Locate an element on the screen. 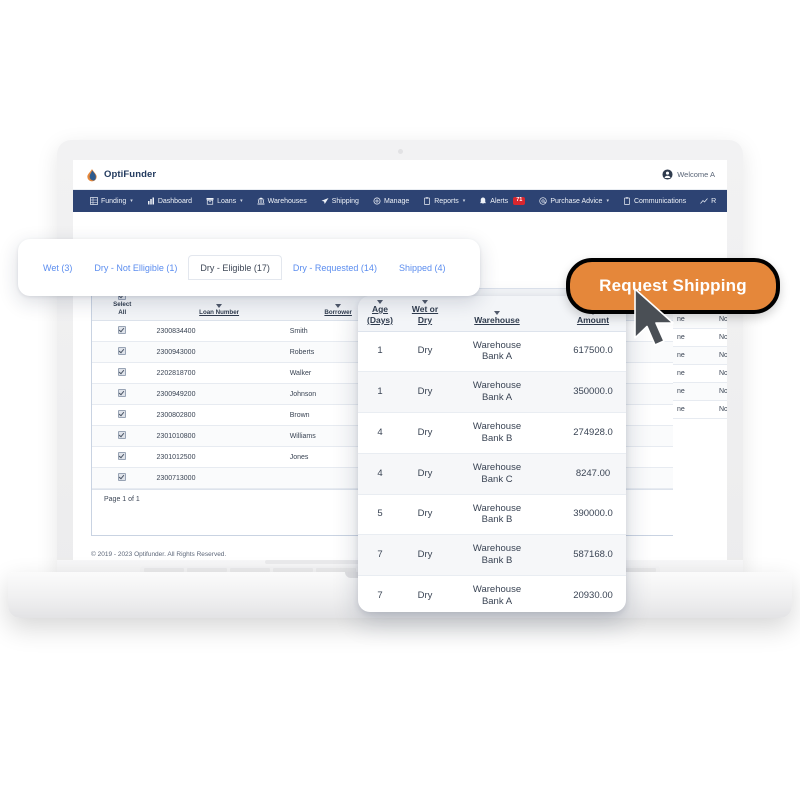 The height and width of the screenshot is (800, 800). th-label-2: Dry is located at coordinates (425, 319).